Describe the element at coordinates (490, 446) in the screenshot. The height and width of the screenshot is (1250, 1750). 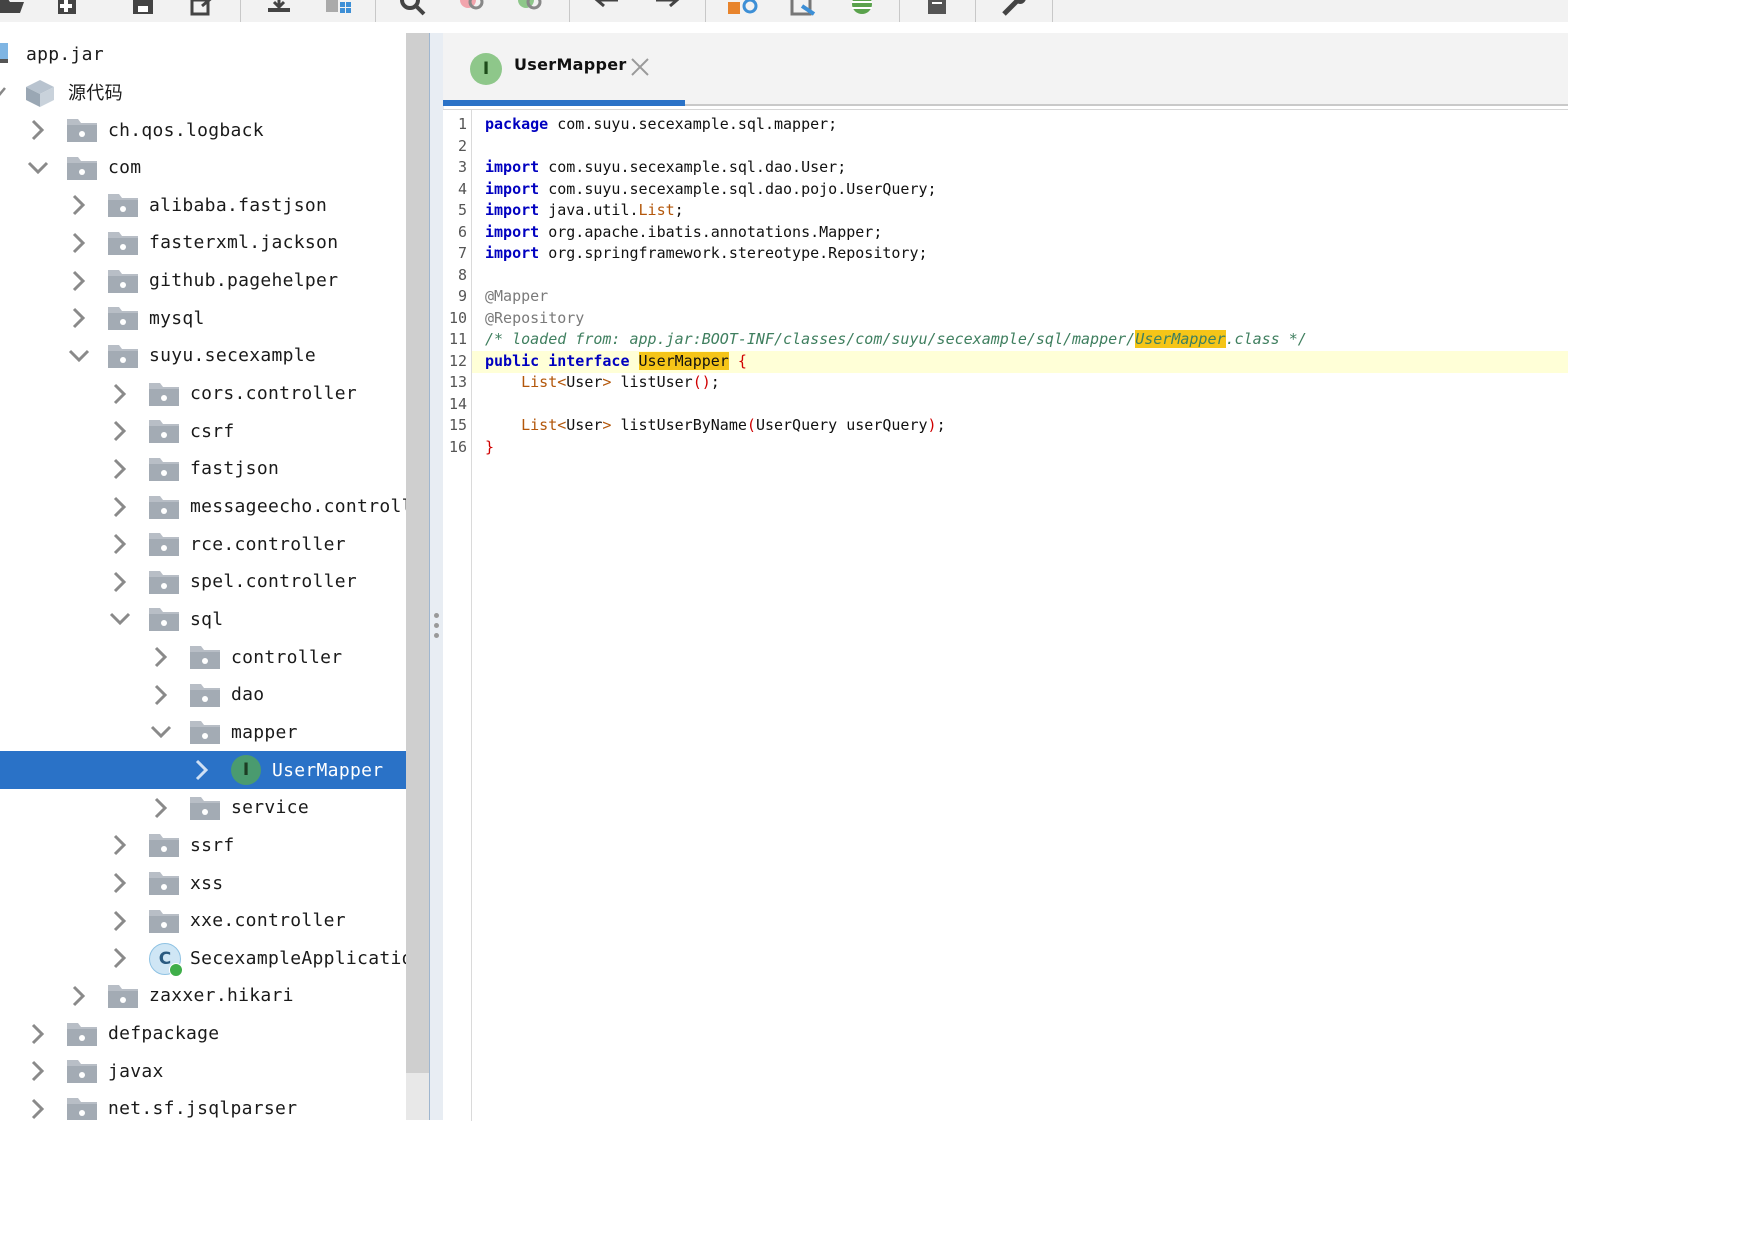
I see `code-line-16: }` at that location.